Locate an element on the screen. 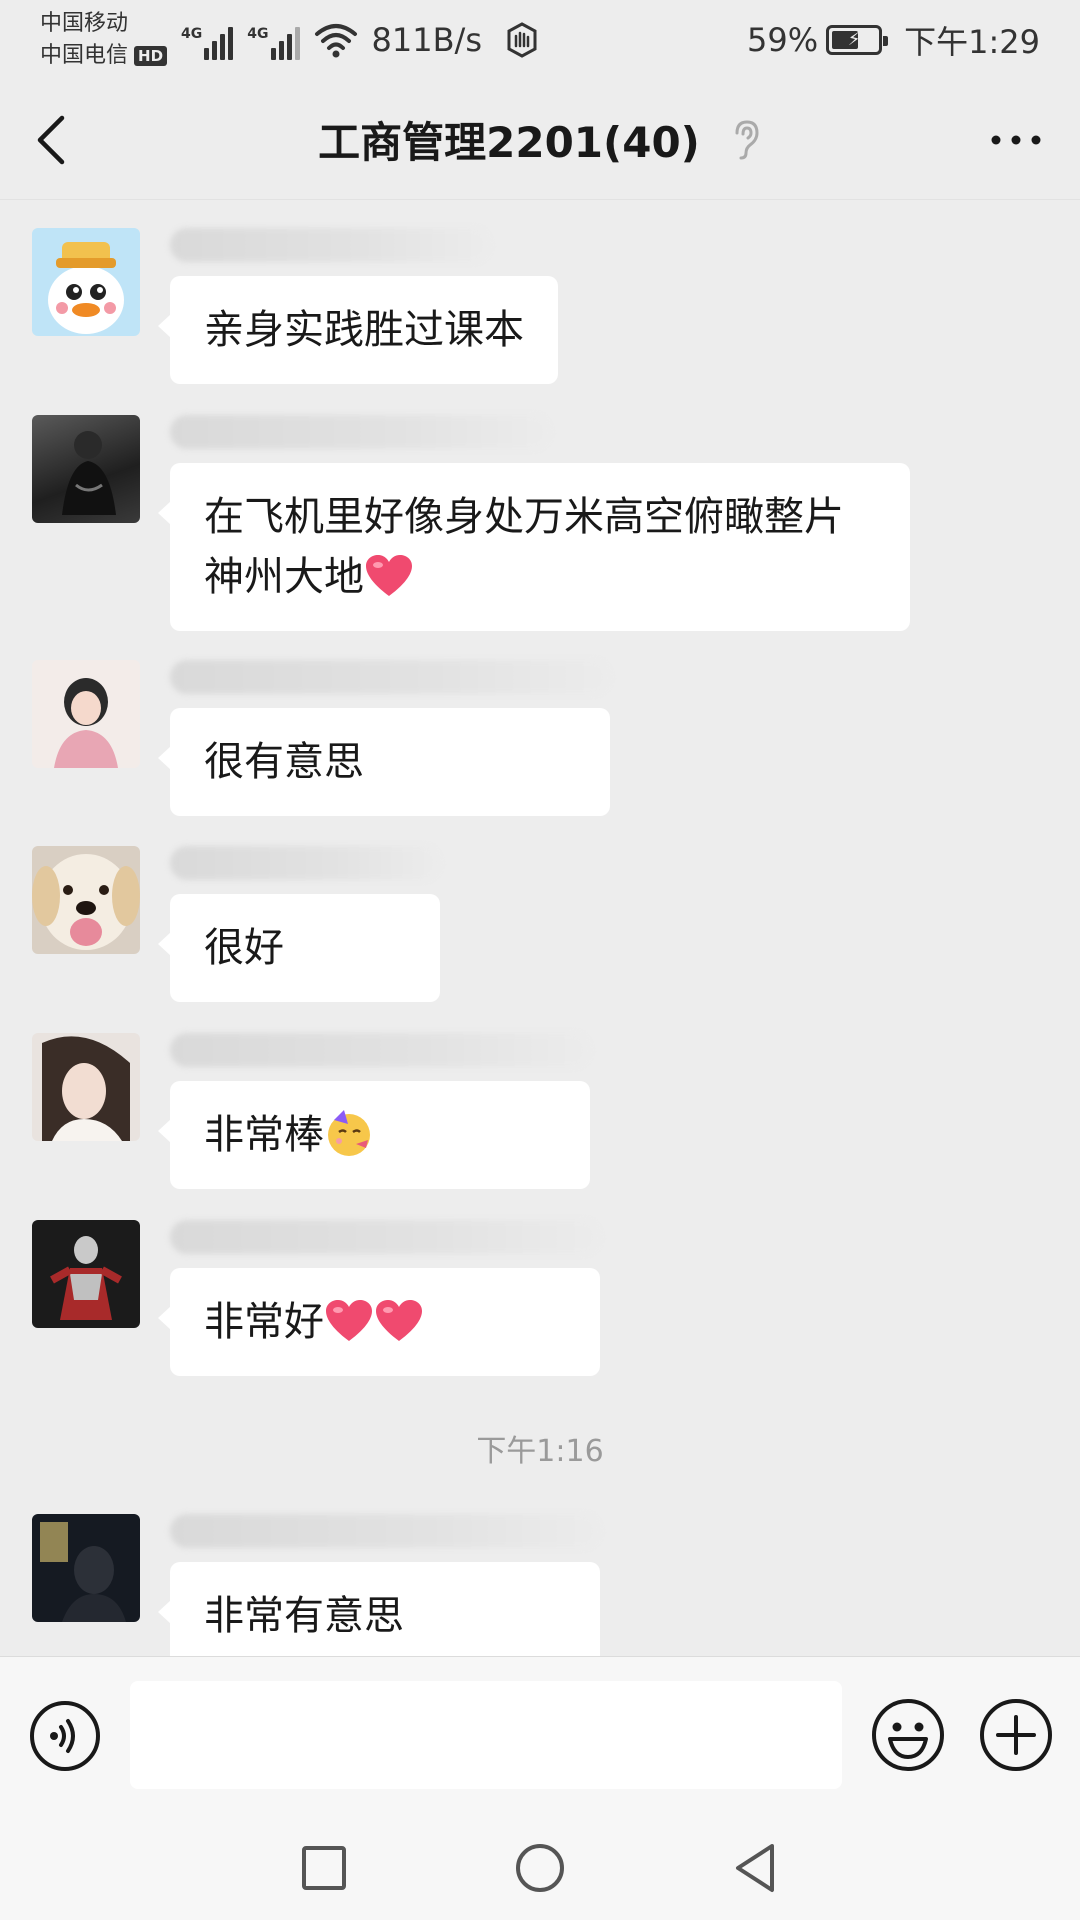  message-body: 非常有意思 is located at coordinates (379, 1592).